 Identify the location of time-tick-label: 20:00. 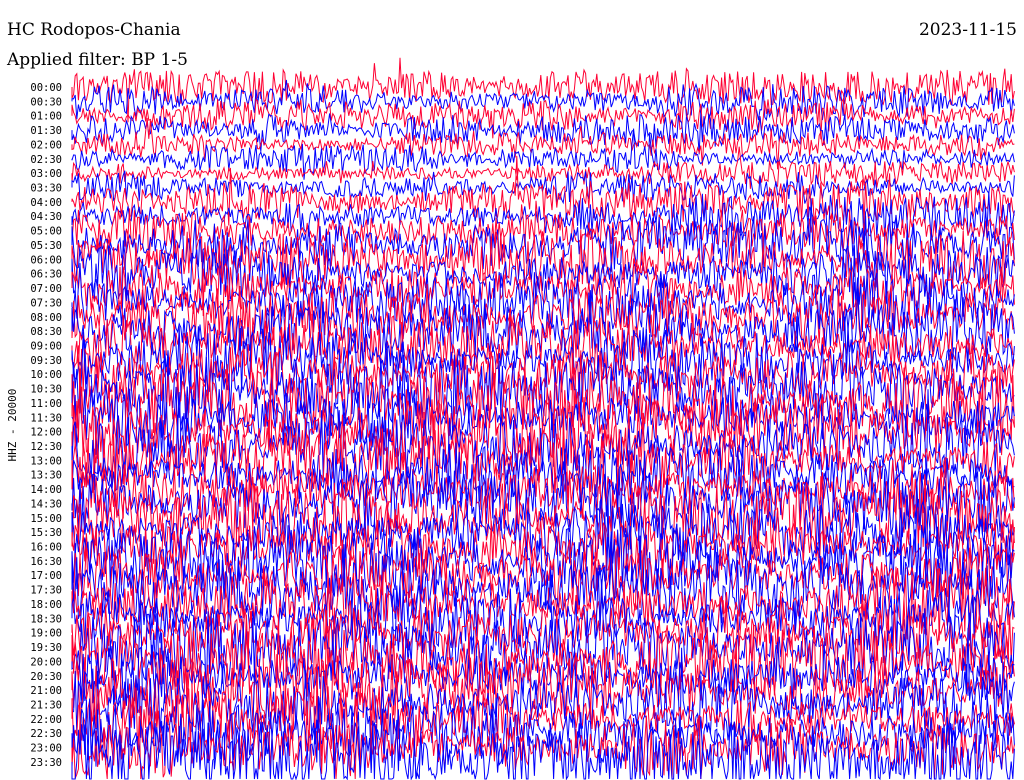
(46, 662).